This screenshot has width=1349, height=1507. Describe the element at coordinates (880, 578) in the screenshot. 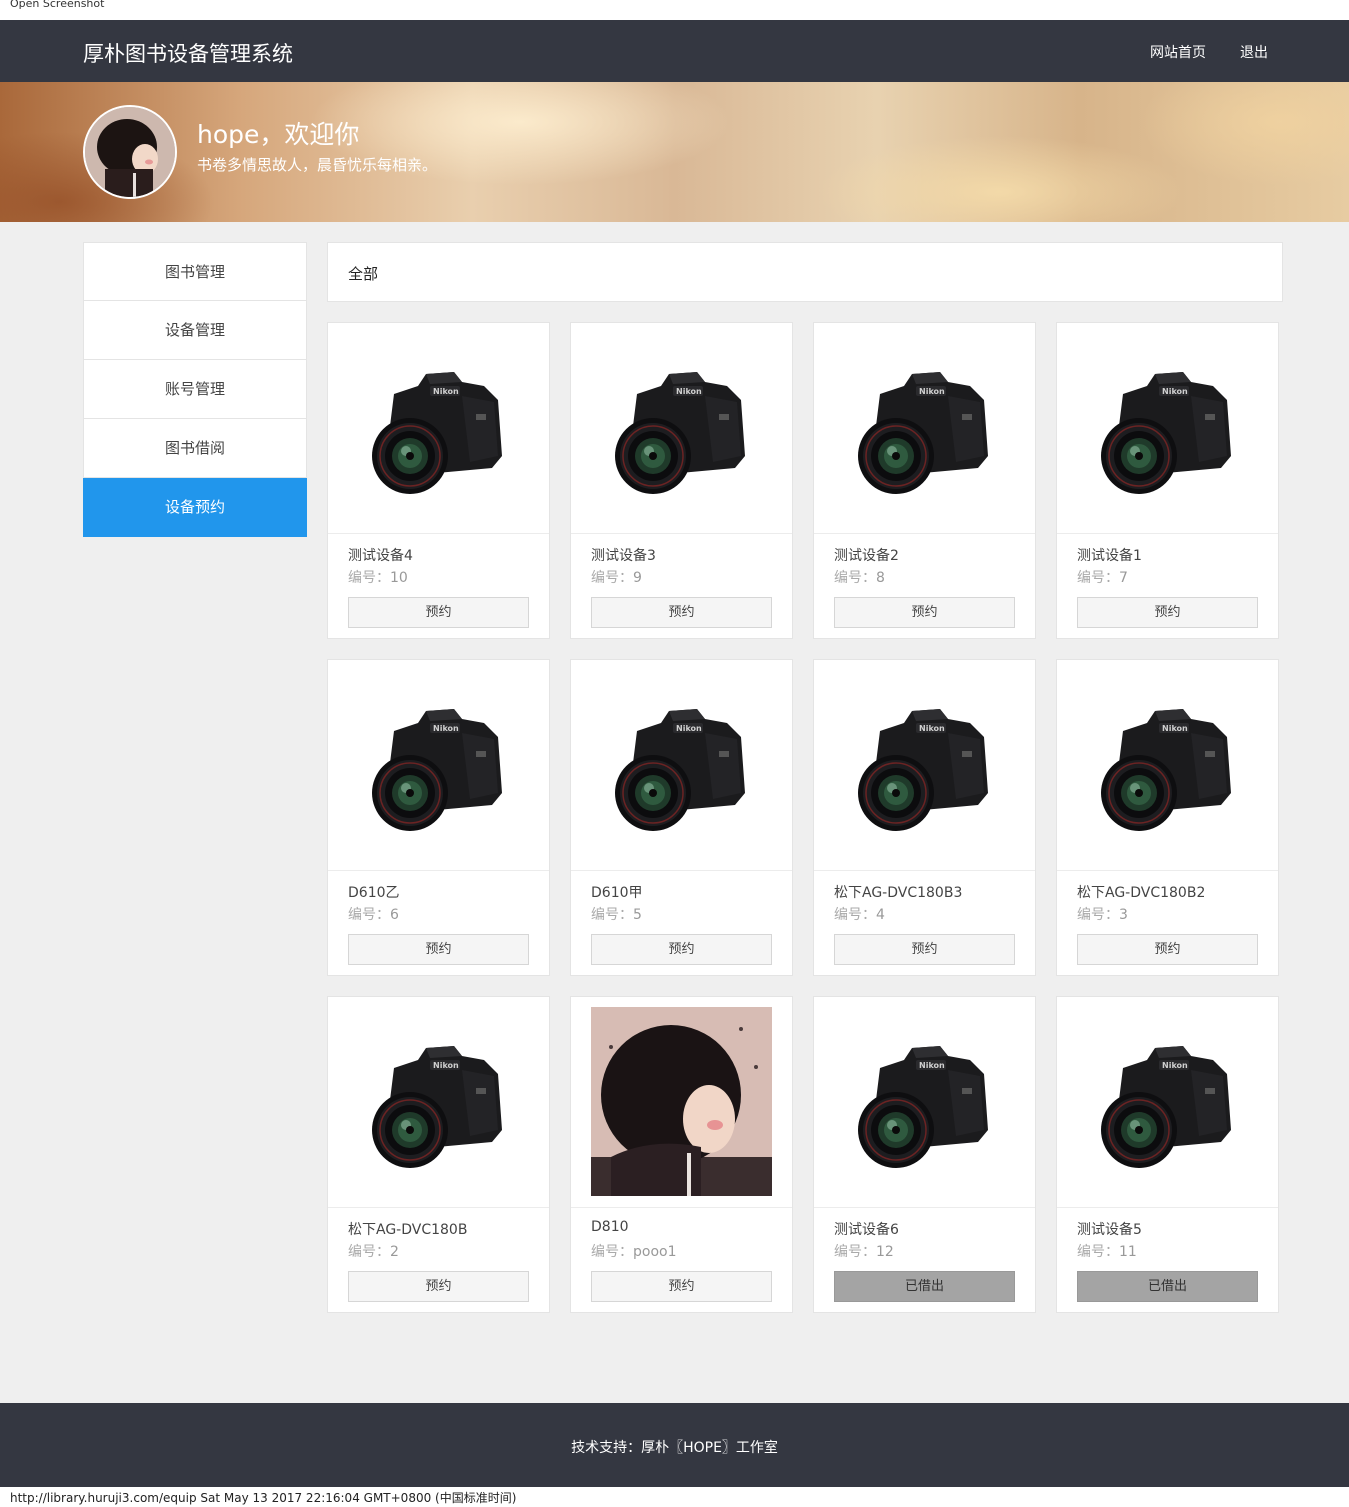

I see `device-code-value: 8` at that location.